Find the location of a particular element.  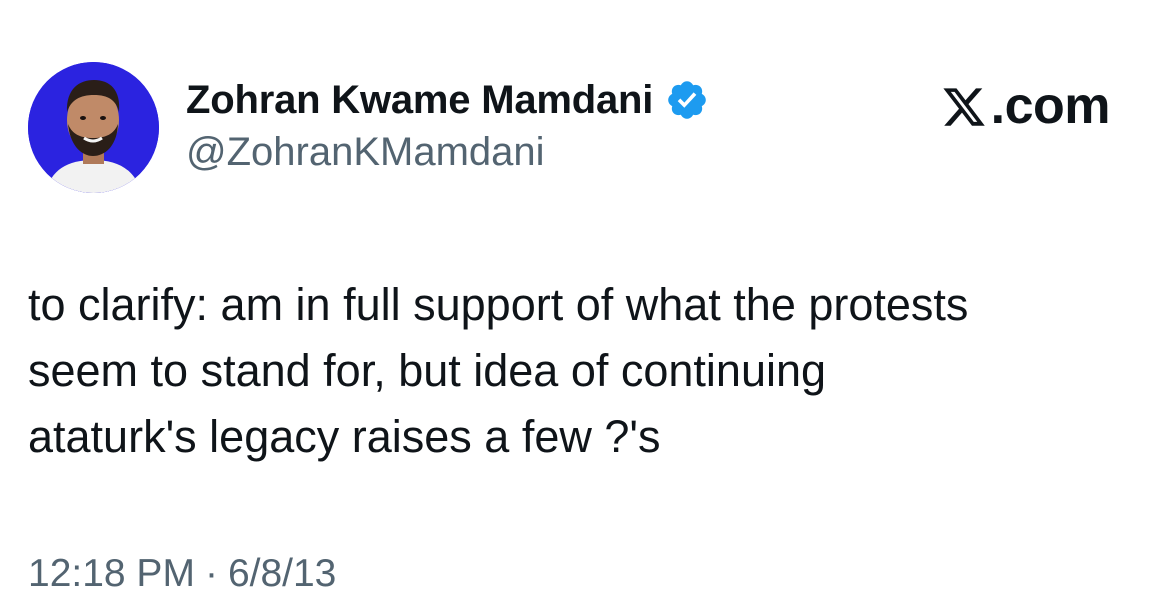

tweet-meta: 12:18 PM · 6/8/13 is located at coordinates (182, 574).